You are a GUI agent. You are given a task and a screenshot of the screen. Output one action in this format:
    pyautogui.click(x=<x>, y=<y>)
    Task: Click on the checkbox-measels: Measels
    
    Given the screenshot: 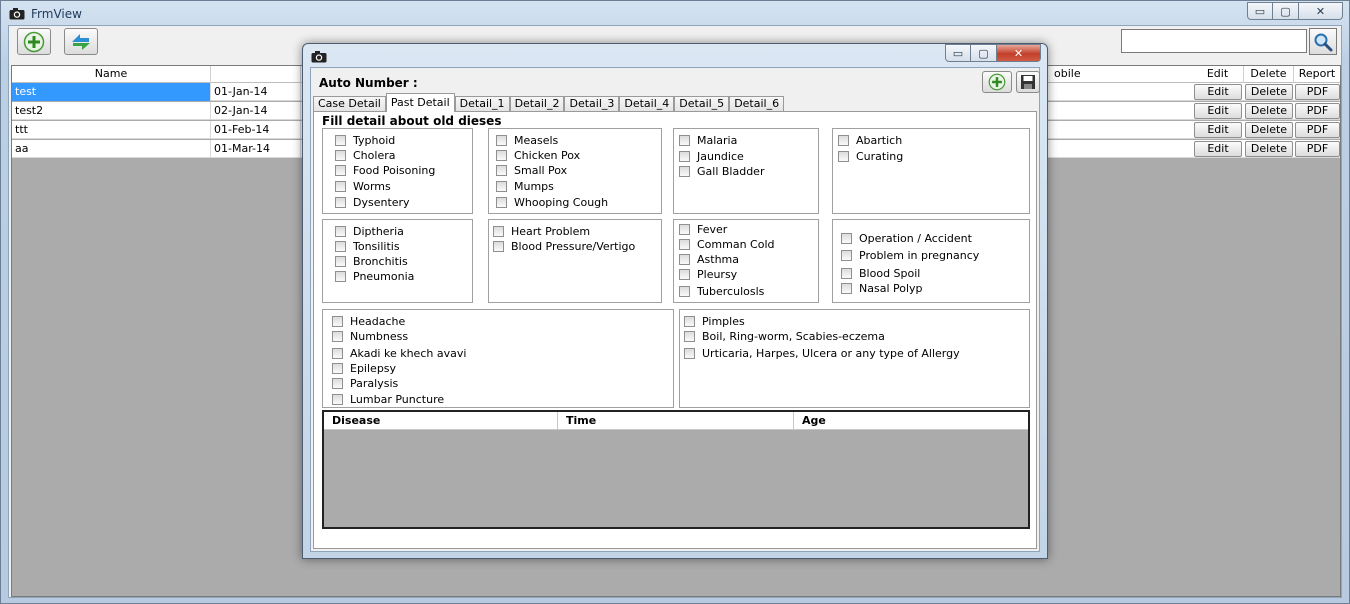 What is the action you would take?
    pyautogui.click(x=527, y=140)
    